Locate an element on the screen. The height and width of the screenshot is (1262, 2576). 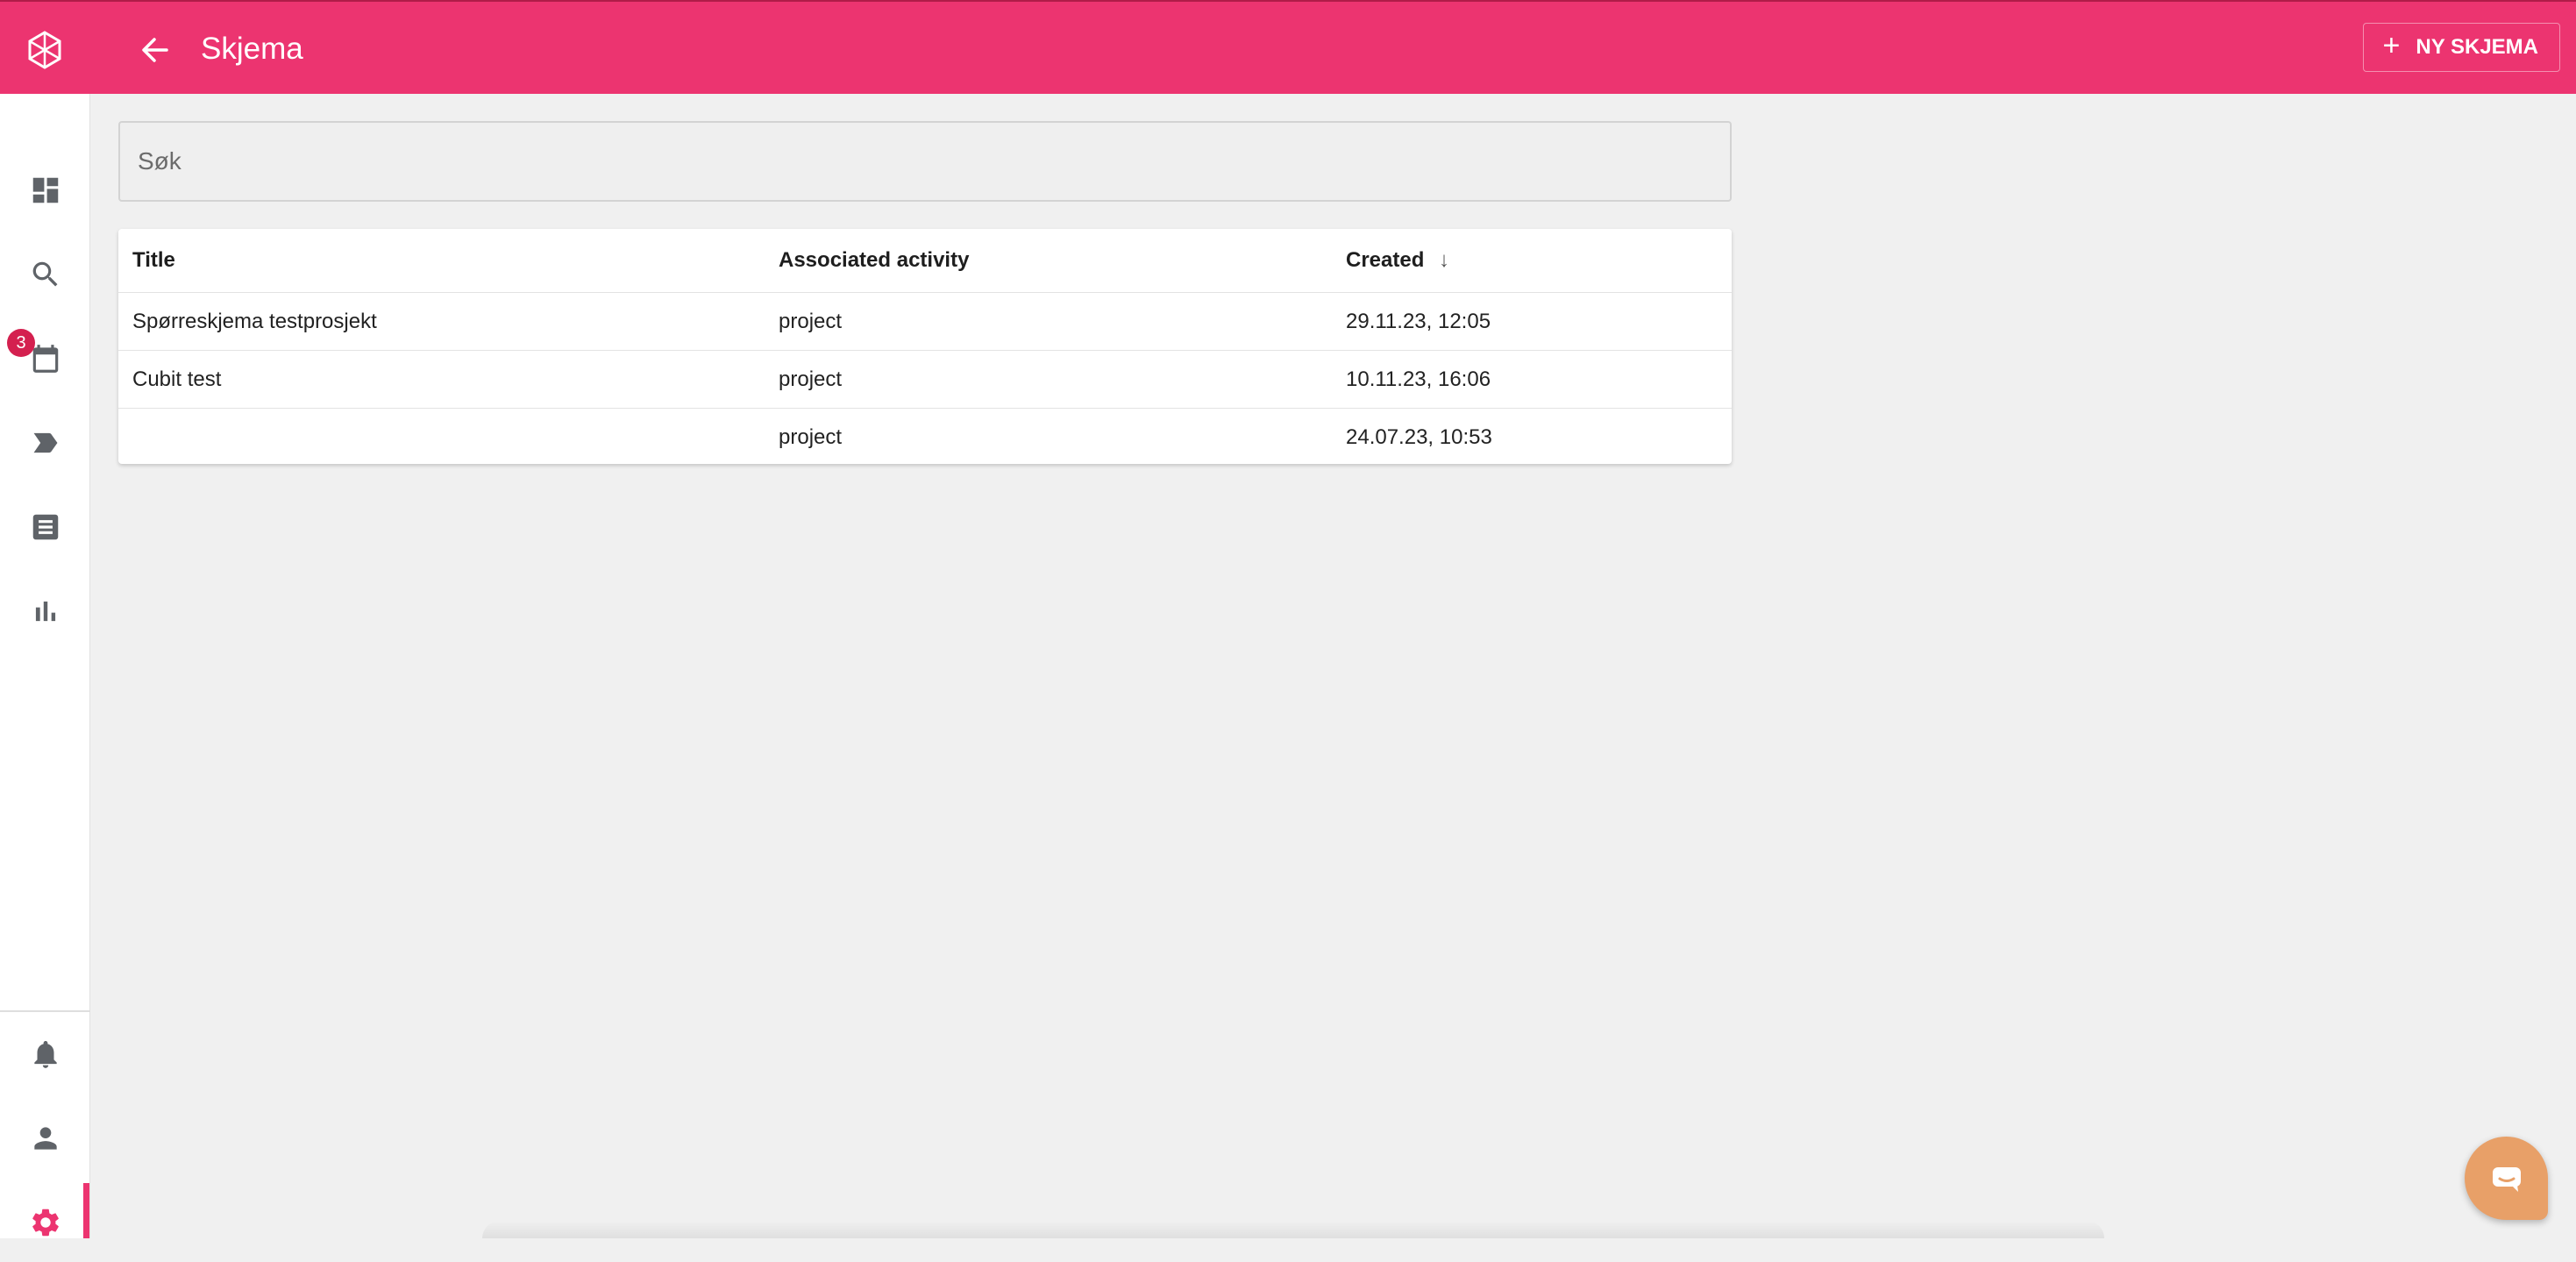
sidebar-item-dashboard is located at coordinates (45, 190).